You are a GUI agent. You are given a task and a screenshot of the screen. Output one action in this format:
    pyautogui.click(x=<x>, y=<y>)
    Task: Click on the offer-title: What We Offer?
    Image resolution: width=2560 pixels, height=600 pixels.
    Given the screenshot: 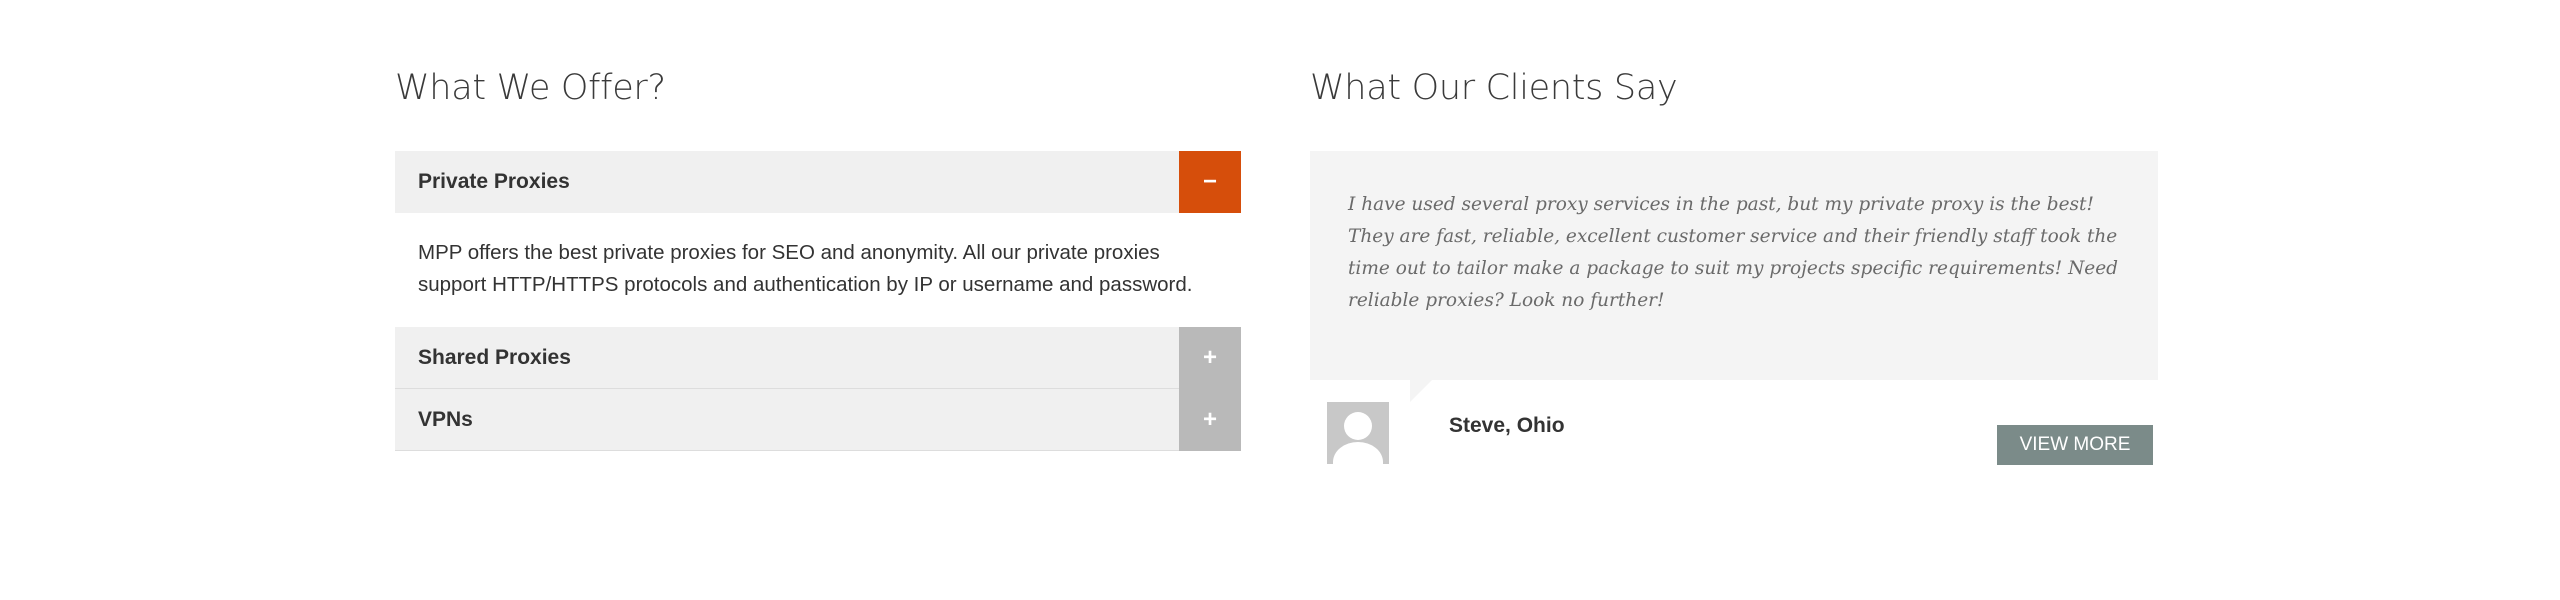 What is the action you would take?
    pyautogui.click(x=530, y=88)
    